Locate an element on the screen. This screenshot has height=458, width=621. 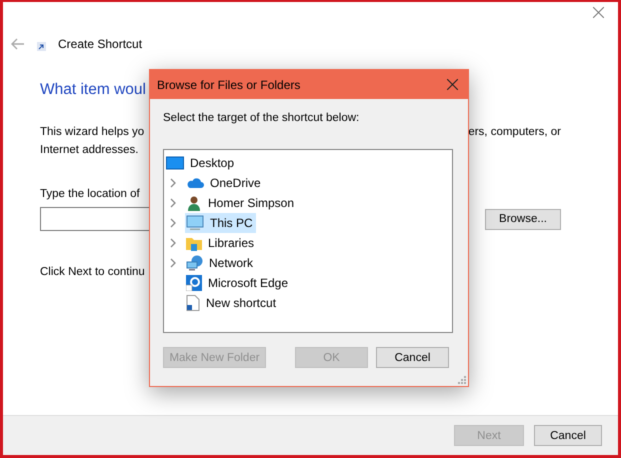
shortcut-icon is located at coordinates (41, 46).